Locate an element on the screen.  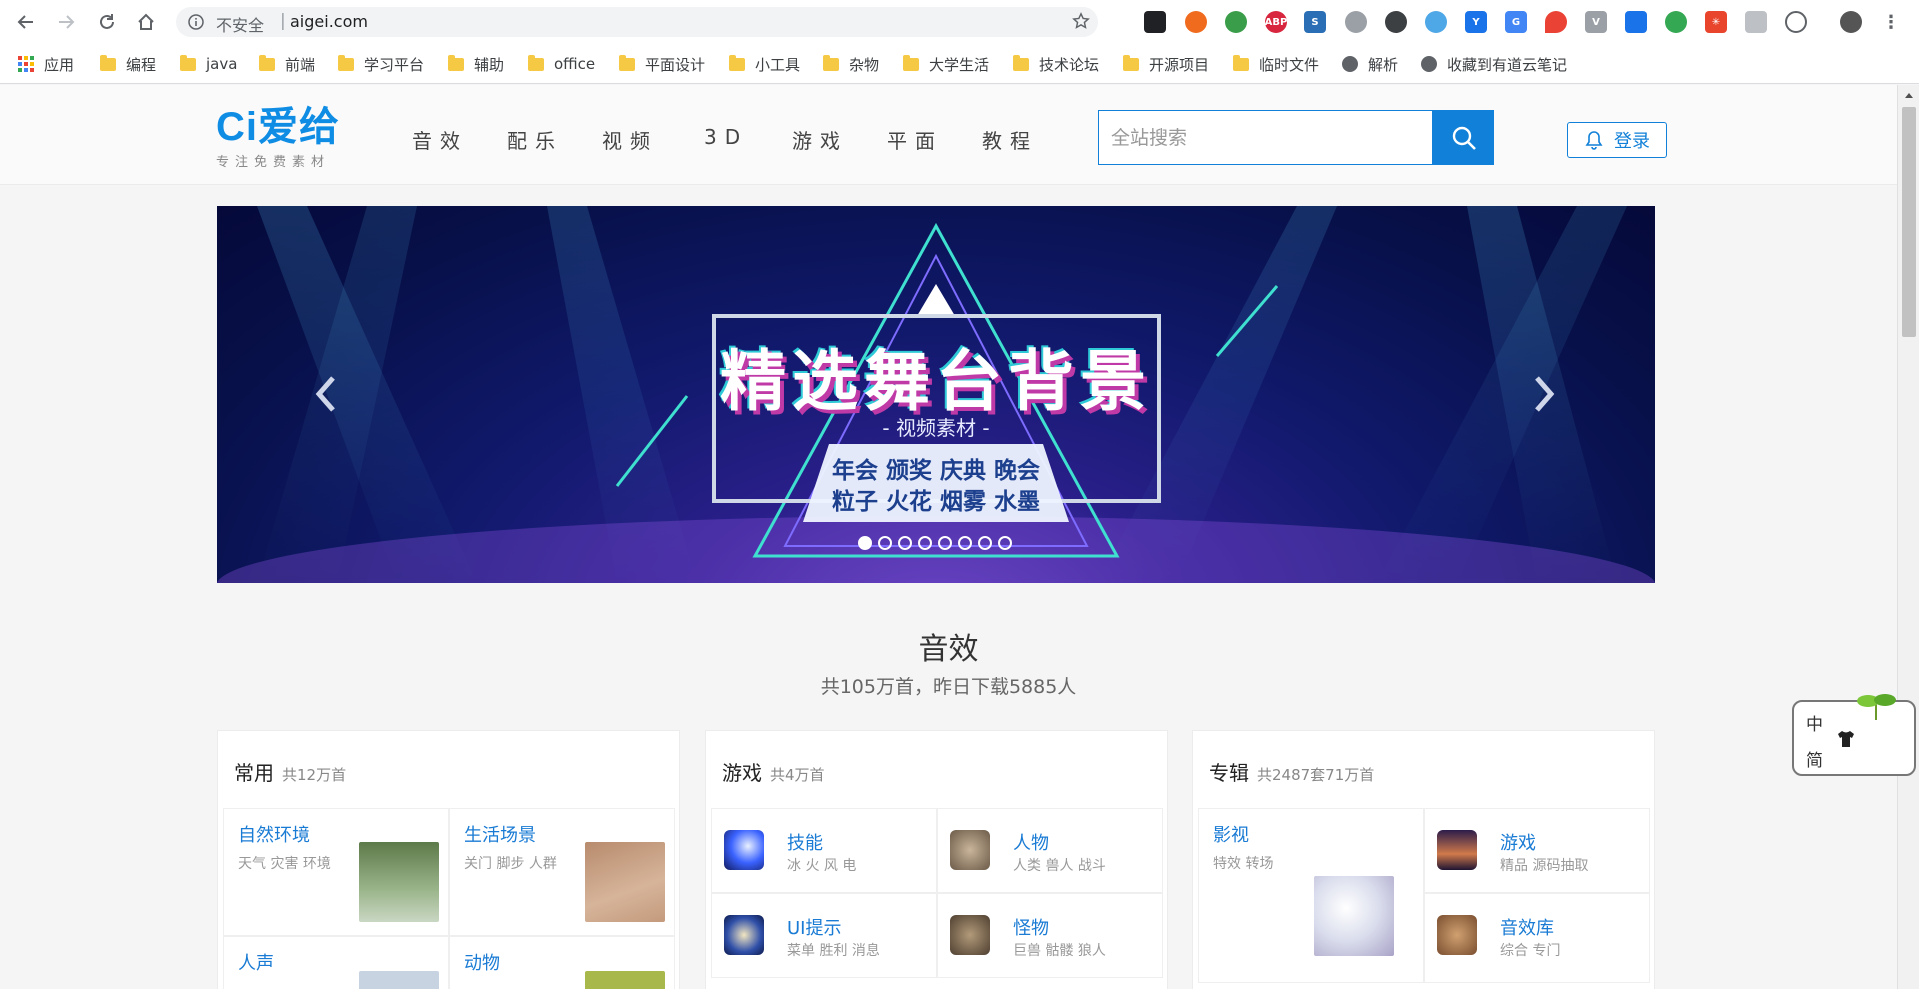
bookmark-folder: 杂物 is located at coordinates (851, 64).